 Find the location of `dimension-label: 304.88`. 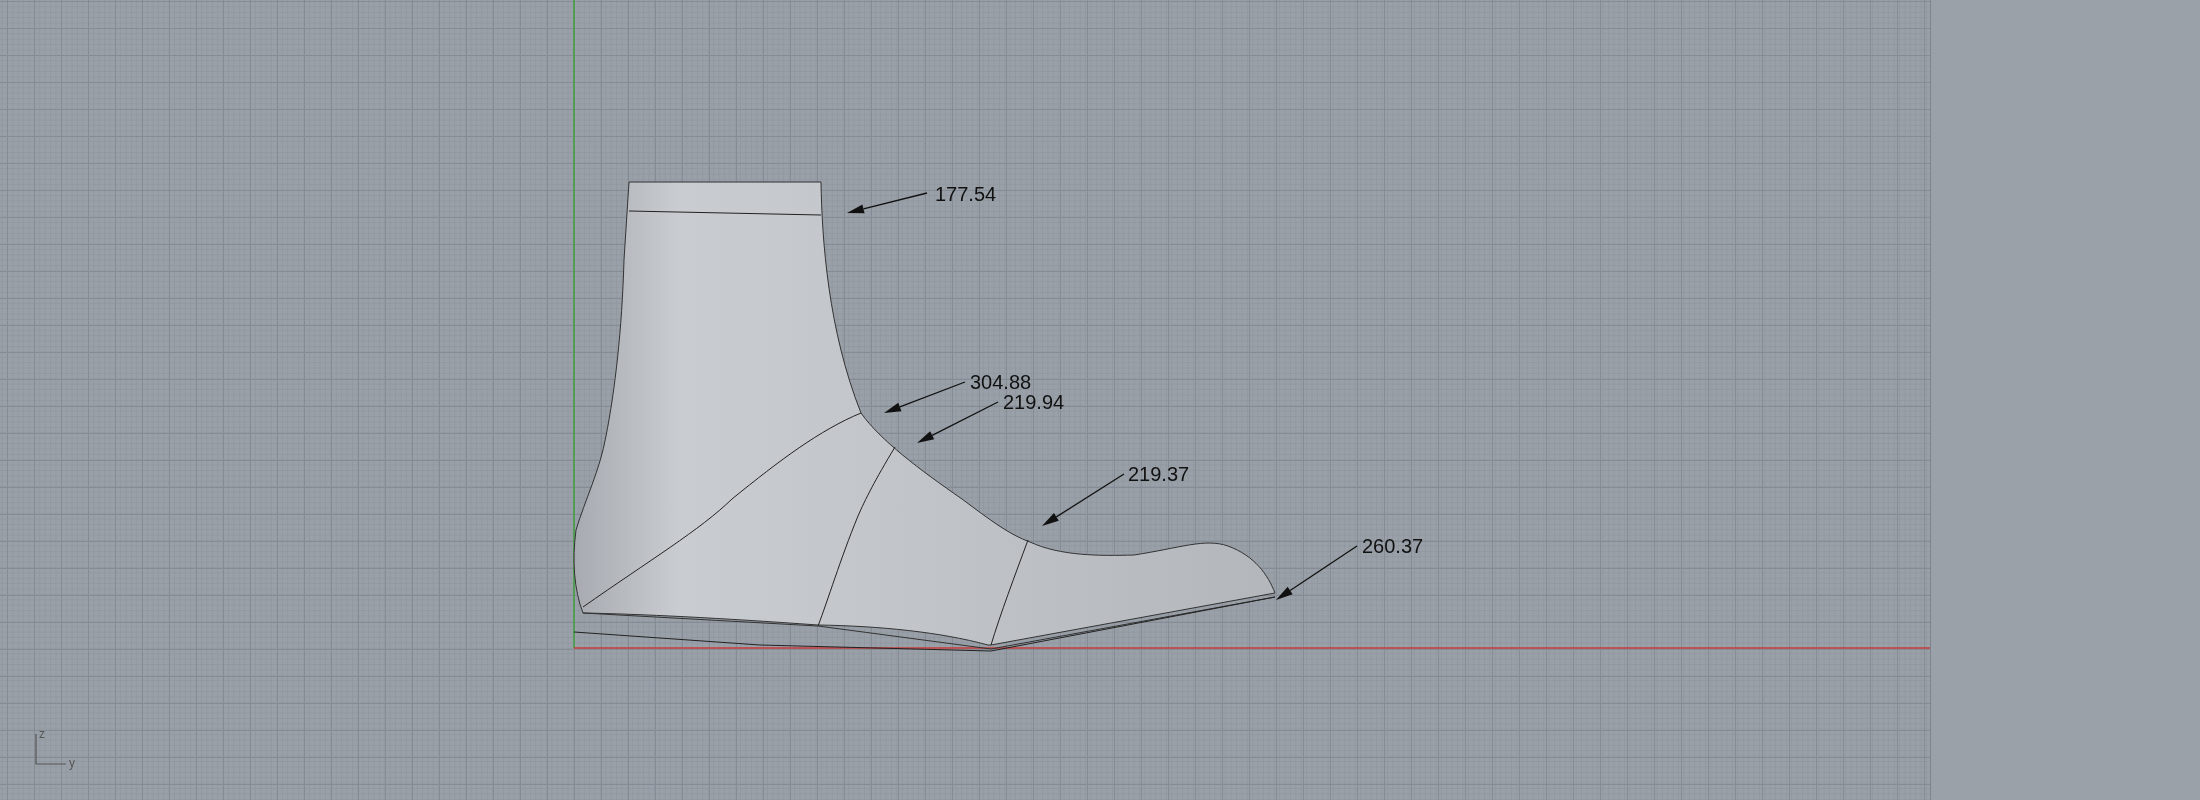

dimension-label: 304.88 is located at coordinates (1001, 382).